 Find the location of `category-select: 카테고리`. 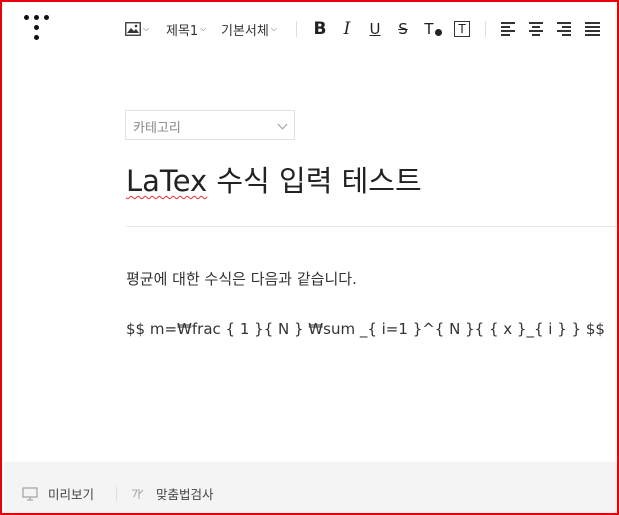

category-select: 카테고리 is located at coordinates (210, 125).